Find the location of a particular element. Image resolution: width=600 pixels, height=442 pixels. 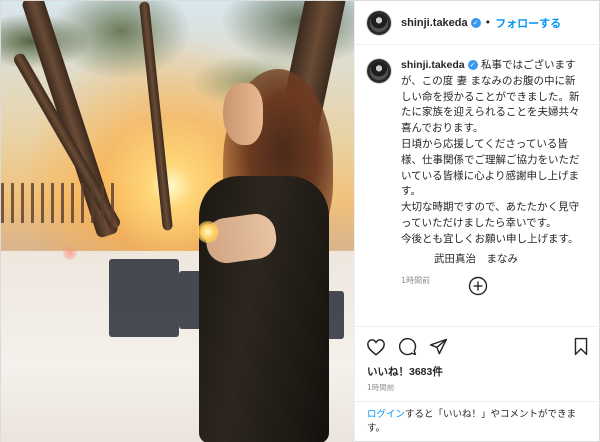

caption-time: 1時間前 is located at coordinates (416, 281).